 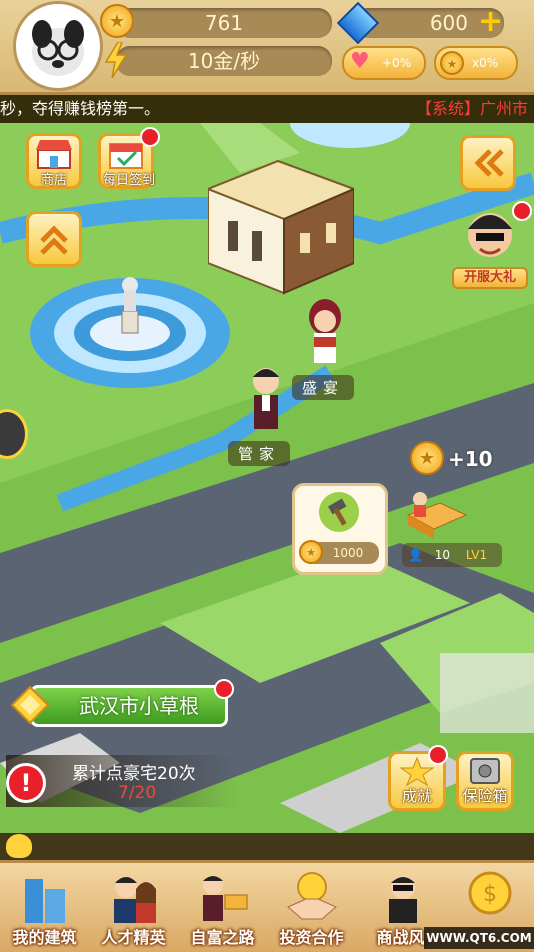 What do you see at coordinates (281, 228) in the screenshot?
I see `mansion-building` at bounding box center [281, 228].